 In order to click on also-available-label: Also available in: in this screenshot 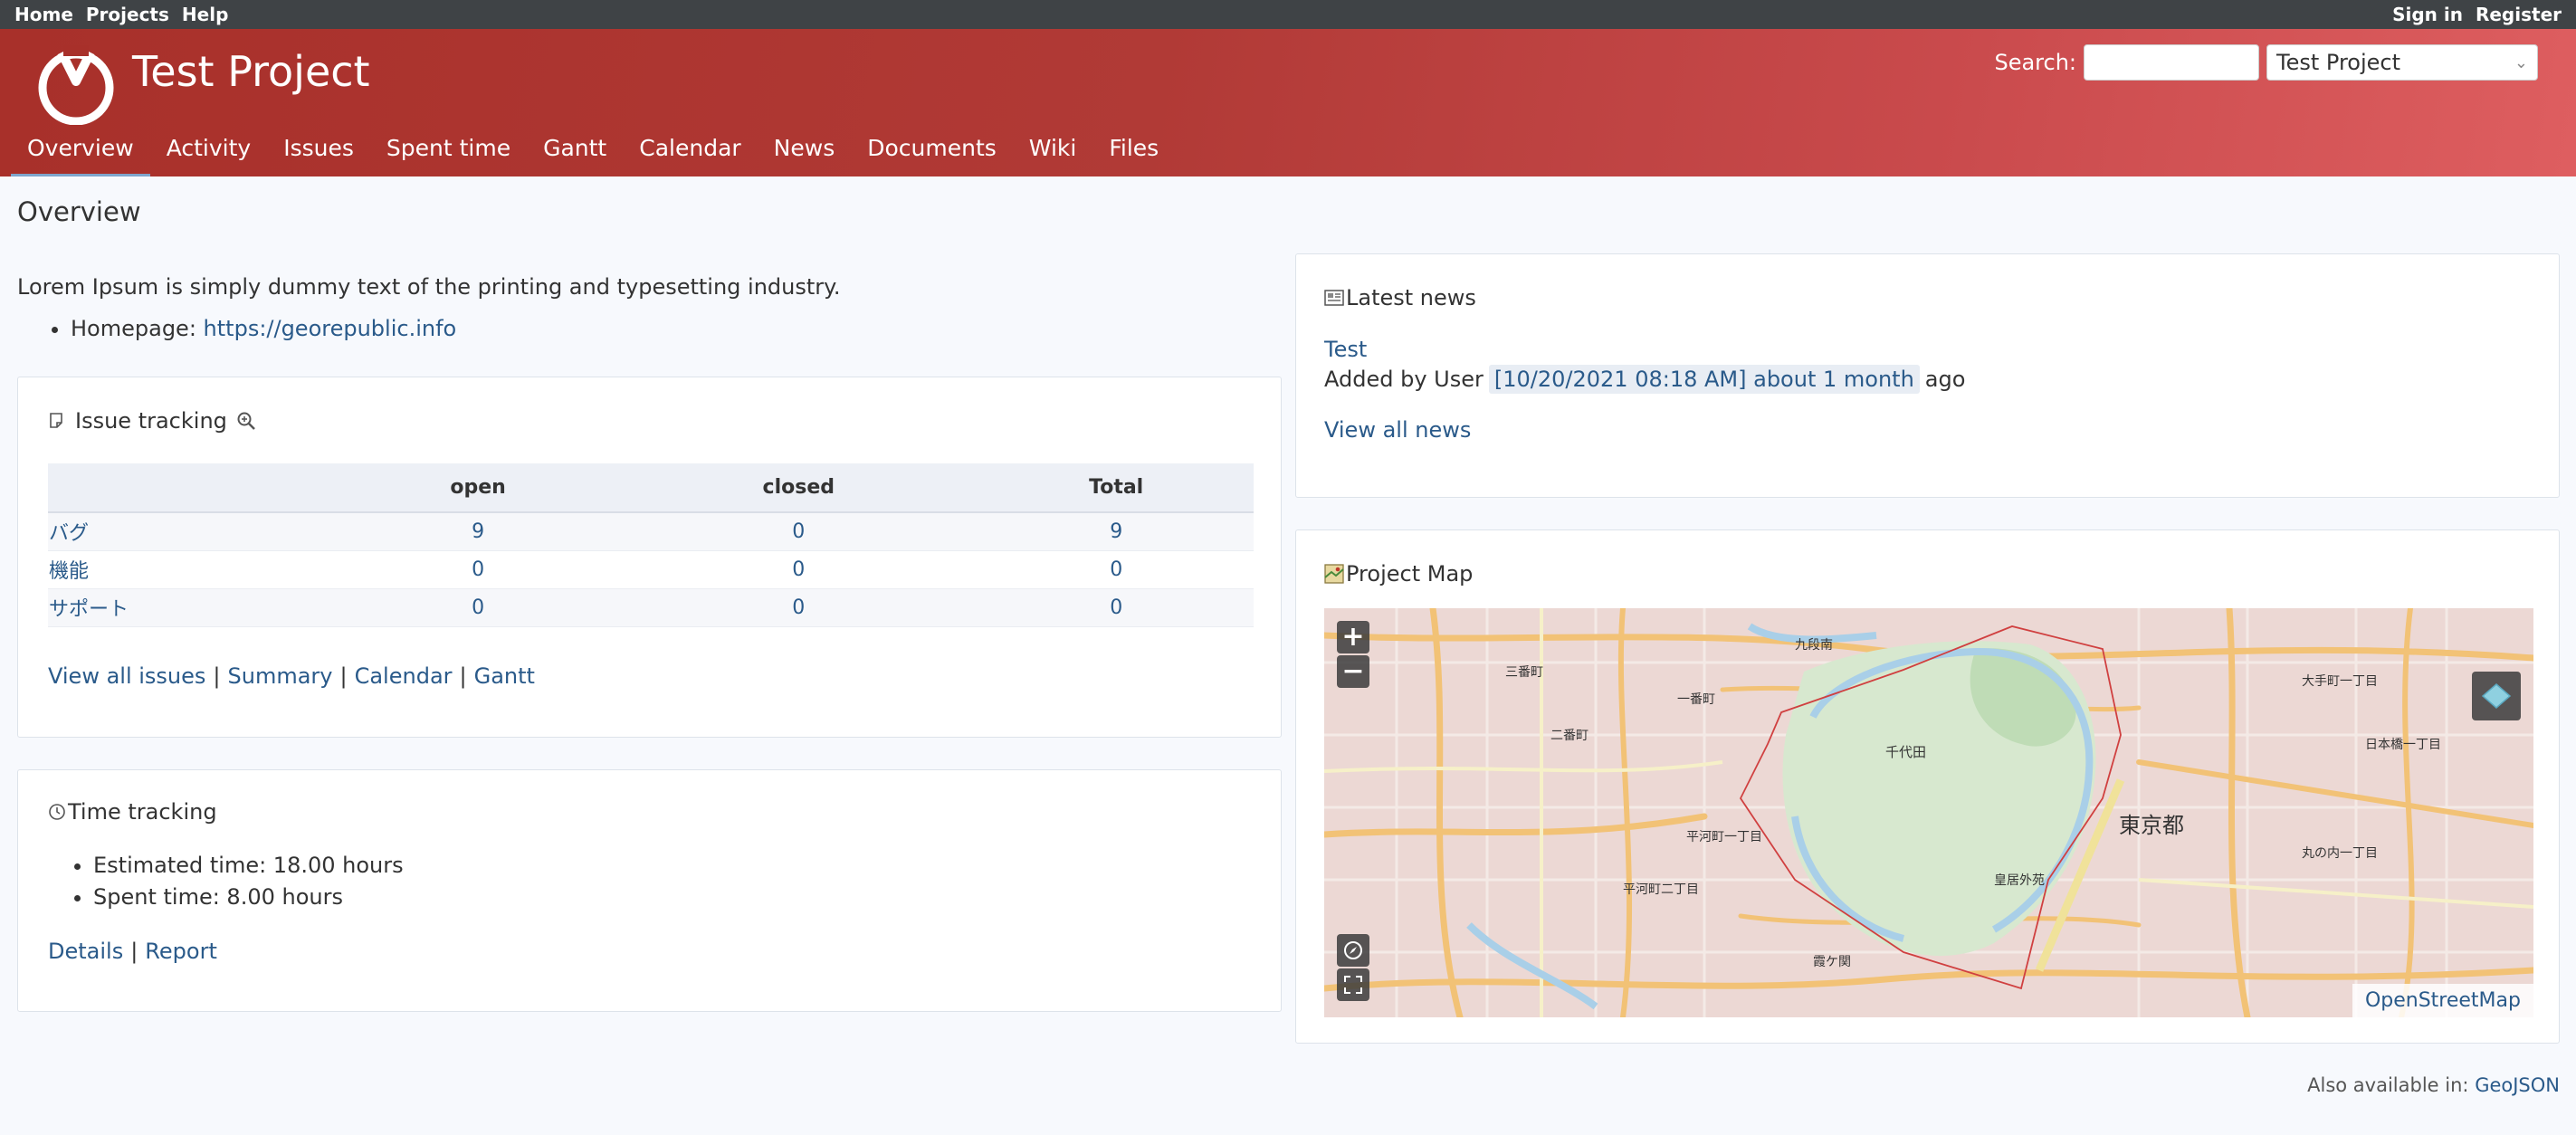, I will do `click(2388, 1085)`.